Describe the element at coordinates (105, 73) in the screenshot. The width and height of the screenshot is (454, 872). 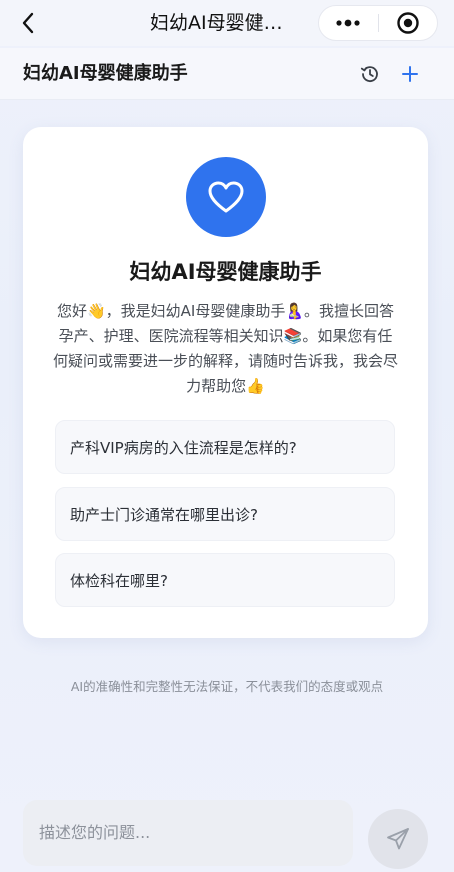
I see `app-title: 妇幼AI母婴健康助手` at that location.